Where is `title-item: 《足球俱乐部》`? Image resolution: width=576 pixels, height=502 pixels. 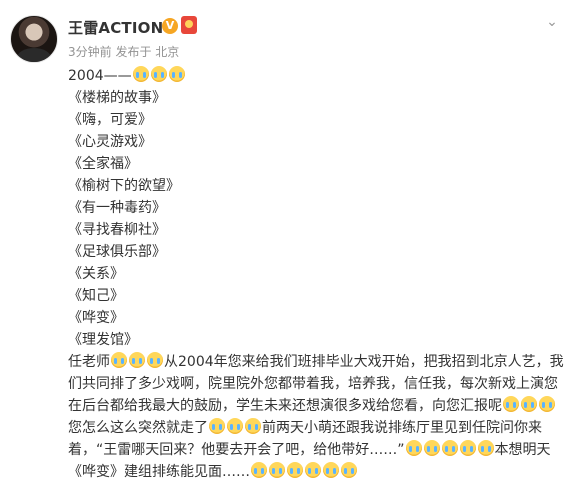
title-item: 《足球俱乐部》 is located at coordinates (117, 252).